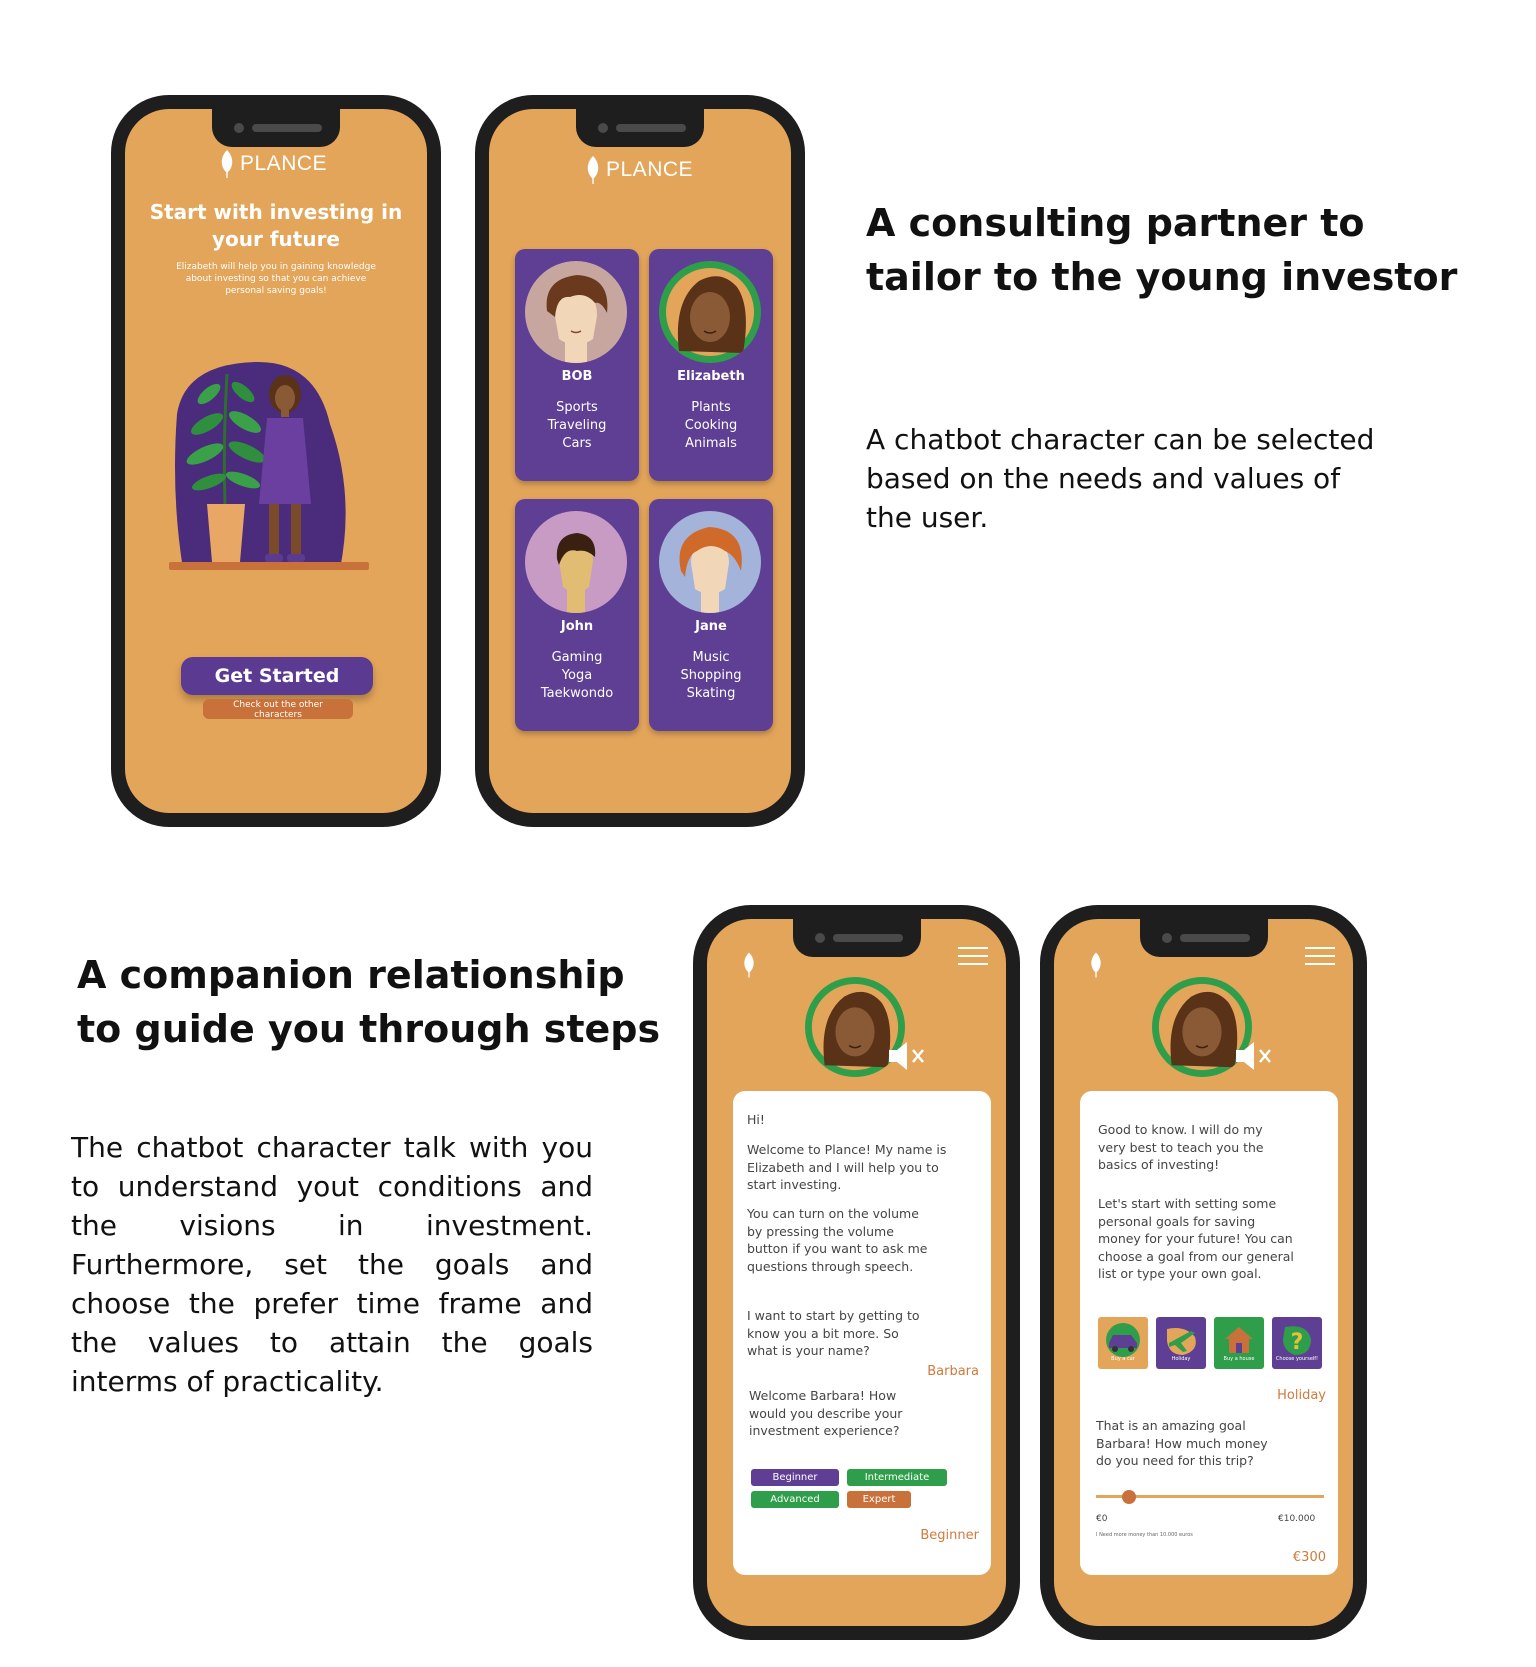  Describe the element at coordinates (711, 615) in the screenshot. I see `character-card-jane: Jane Music Shopping Skating` at that location.